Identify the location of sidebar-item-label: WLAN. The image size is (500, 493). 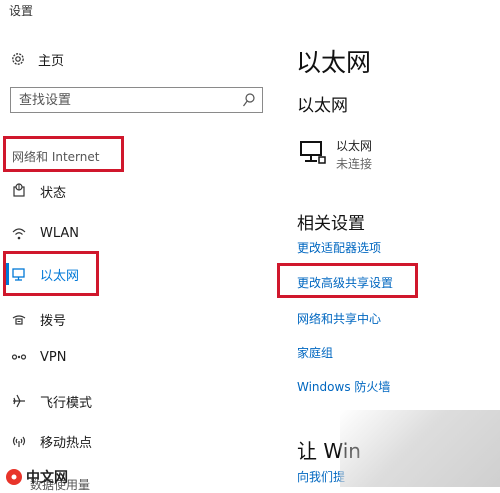
(60, 233).